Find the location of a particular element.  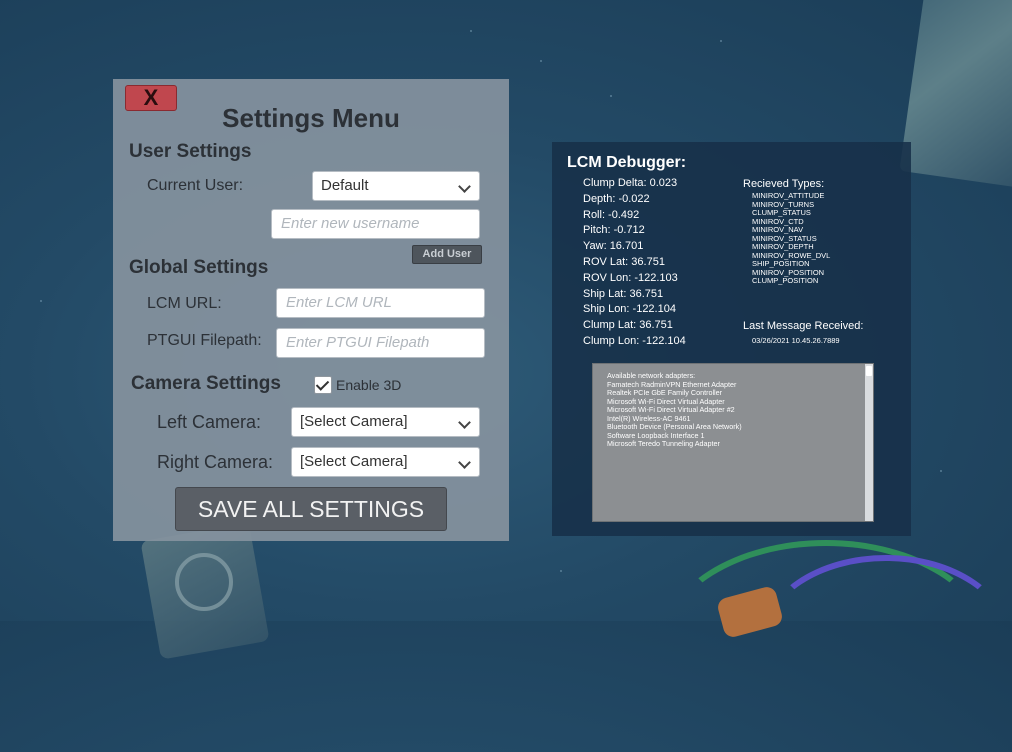

left-camera-label: Left Camera: is located at coordinates (209, 422).